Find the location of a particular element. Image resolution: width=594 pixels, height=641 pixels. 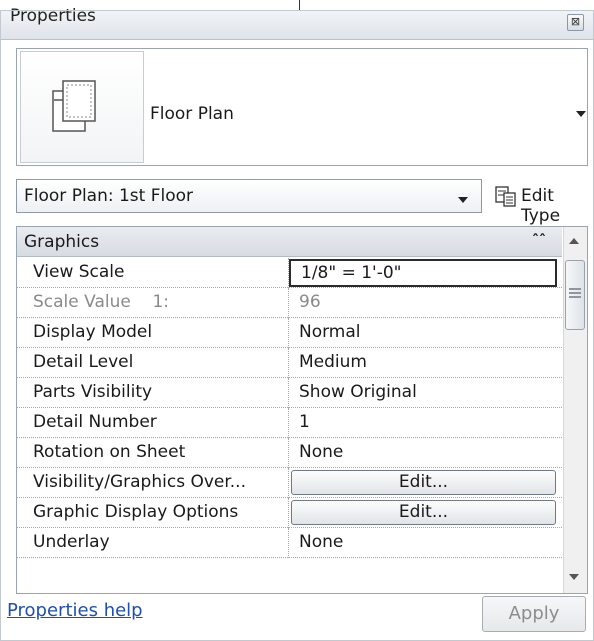

property-row-detail-number: Detail Number 1 is located at coordinates (289, 423).